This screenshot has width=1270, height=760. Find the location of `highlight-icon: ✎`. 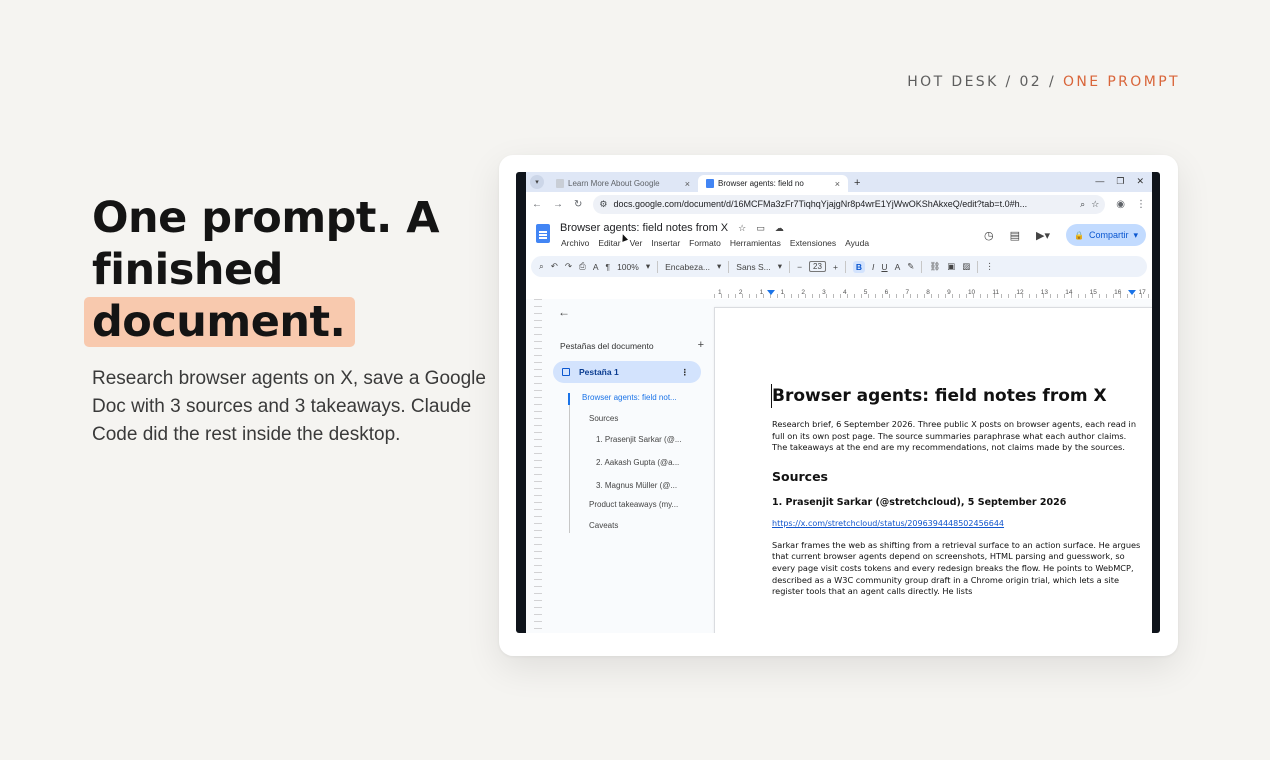

highlight-icon: ✎ is located at coordinates (910, 266).